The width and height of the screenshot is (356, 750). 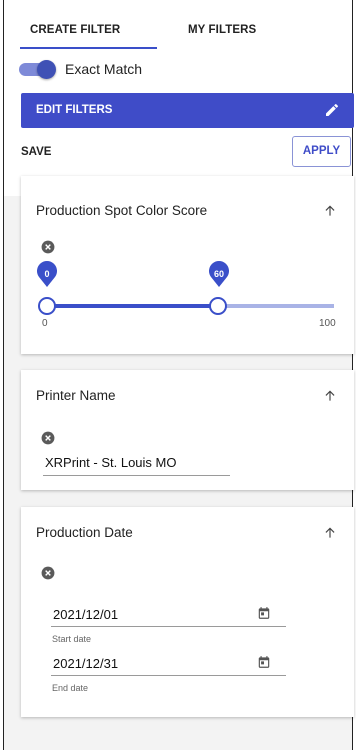 I want to click on scale-max-label: 100, so click(x=327, y=323).